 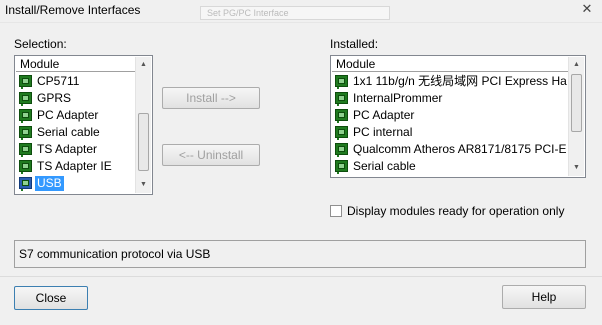 What do you see at coordinates (354, 44) in the screenshot?
I see `installed-label: Installed:` at bounding box center [354, 44].